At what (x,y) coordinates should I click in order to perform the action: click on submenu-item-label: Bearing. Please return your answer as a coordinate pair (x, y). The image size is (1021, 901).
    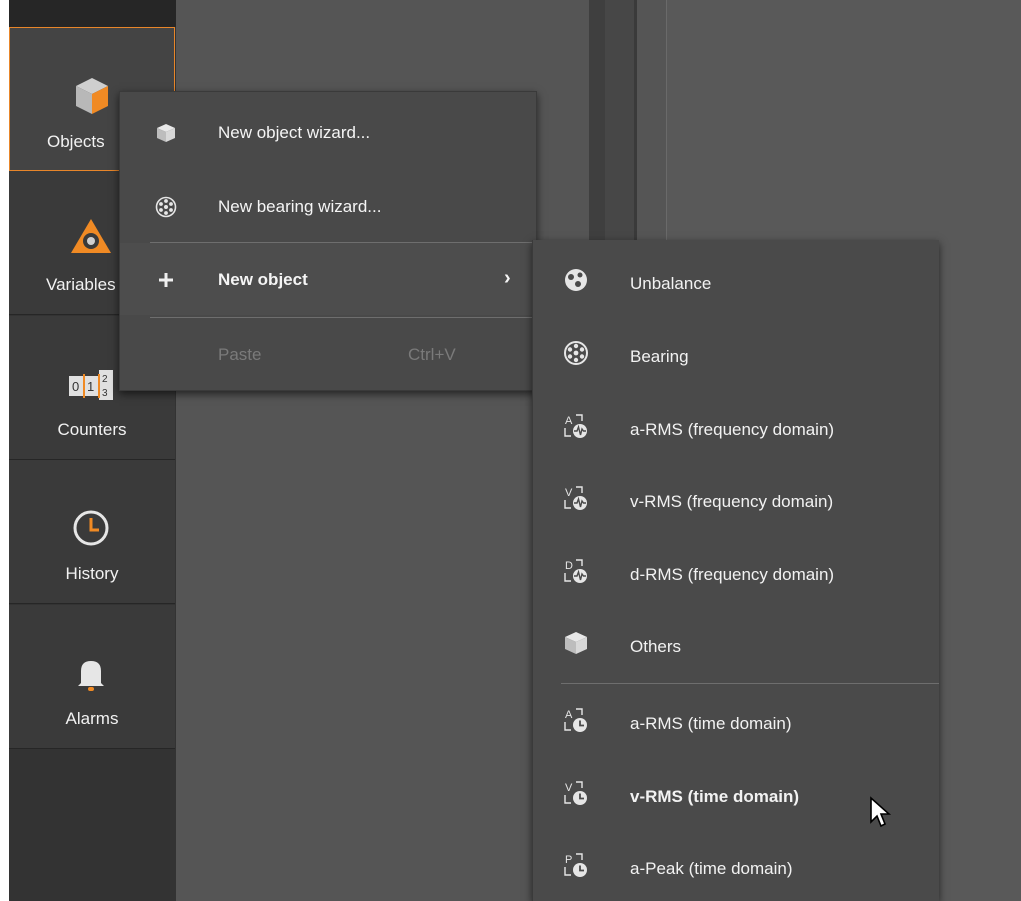
    Looking at the image, I should click on (659, 356).